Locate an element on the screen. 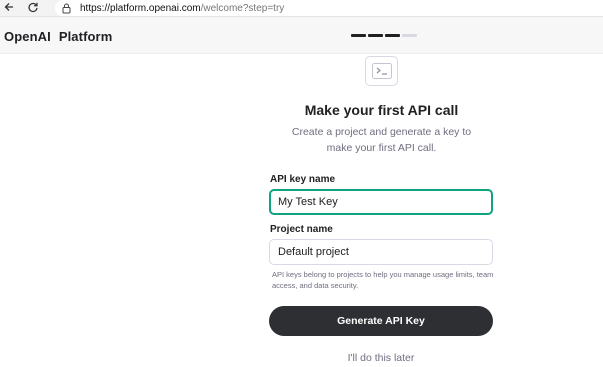 The height and width of the screenshot is (367, 603). project-name-input is located at coordinates (381, 252).